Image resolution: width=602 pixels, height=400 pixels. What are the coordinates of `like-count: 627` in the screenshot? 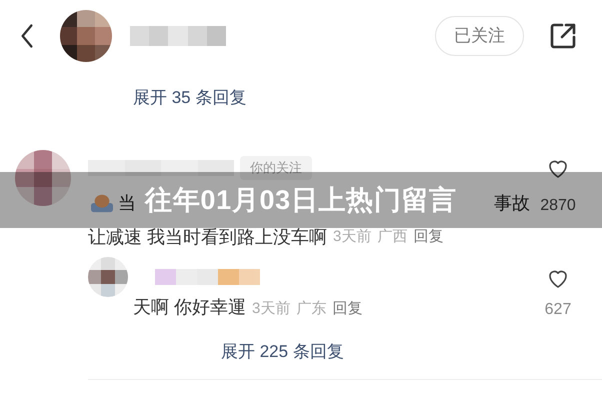 It's located at (558, 310).